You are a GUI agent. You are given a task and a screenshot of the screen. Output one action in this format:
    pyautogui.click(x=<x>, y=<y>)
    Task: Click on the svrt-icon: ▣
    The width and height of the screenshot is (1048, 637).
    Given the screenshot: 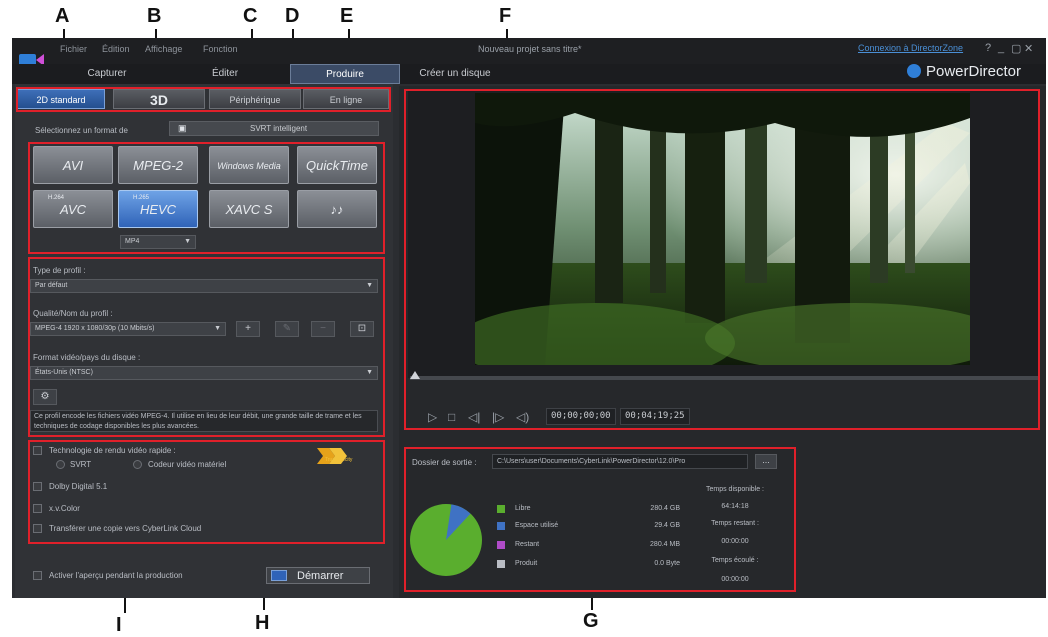 What is the action you would take?
    pyautogui.click(x=182, y=128)
    